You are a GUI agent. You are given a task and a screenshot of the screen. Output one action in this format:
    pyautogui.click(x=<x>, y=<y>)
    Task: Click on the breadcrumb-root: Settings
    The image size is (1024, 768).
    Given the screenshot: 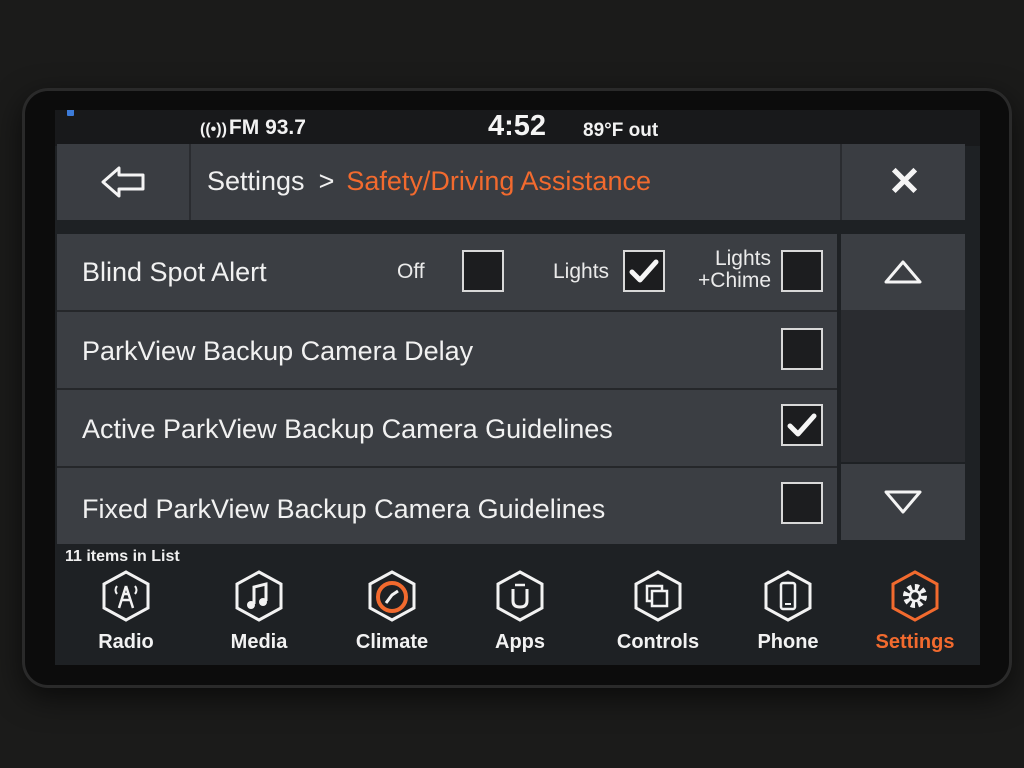 What is the action you would take?
    pyautogui.click(x=256, y=181)
    